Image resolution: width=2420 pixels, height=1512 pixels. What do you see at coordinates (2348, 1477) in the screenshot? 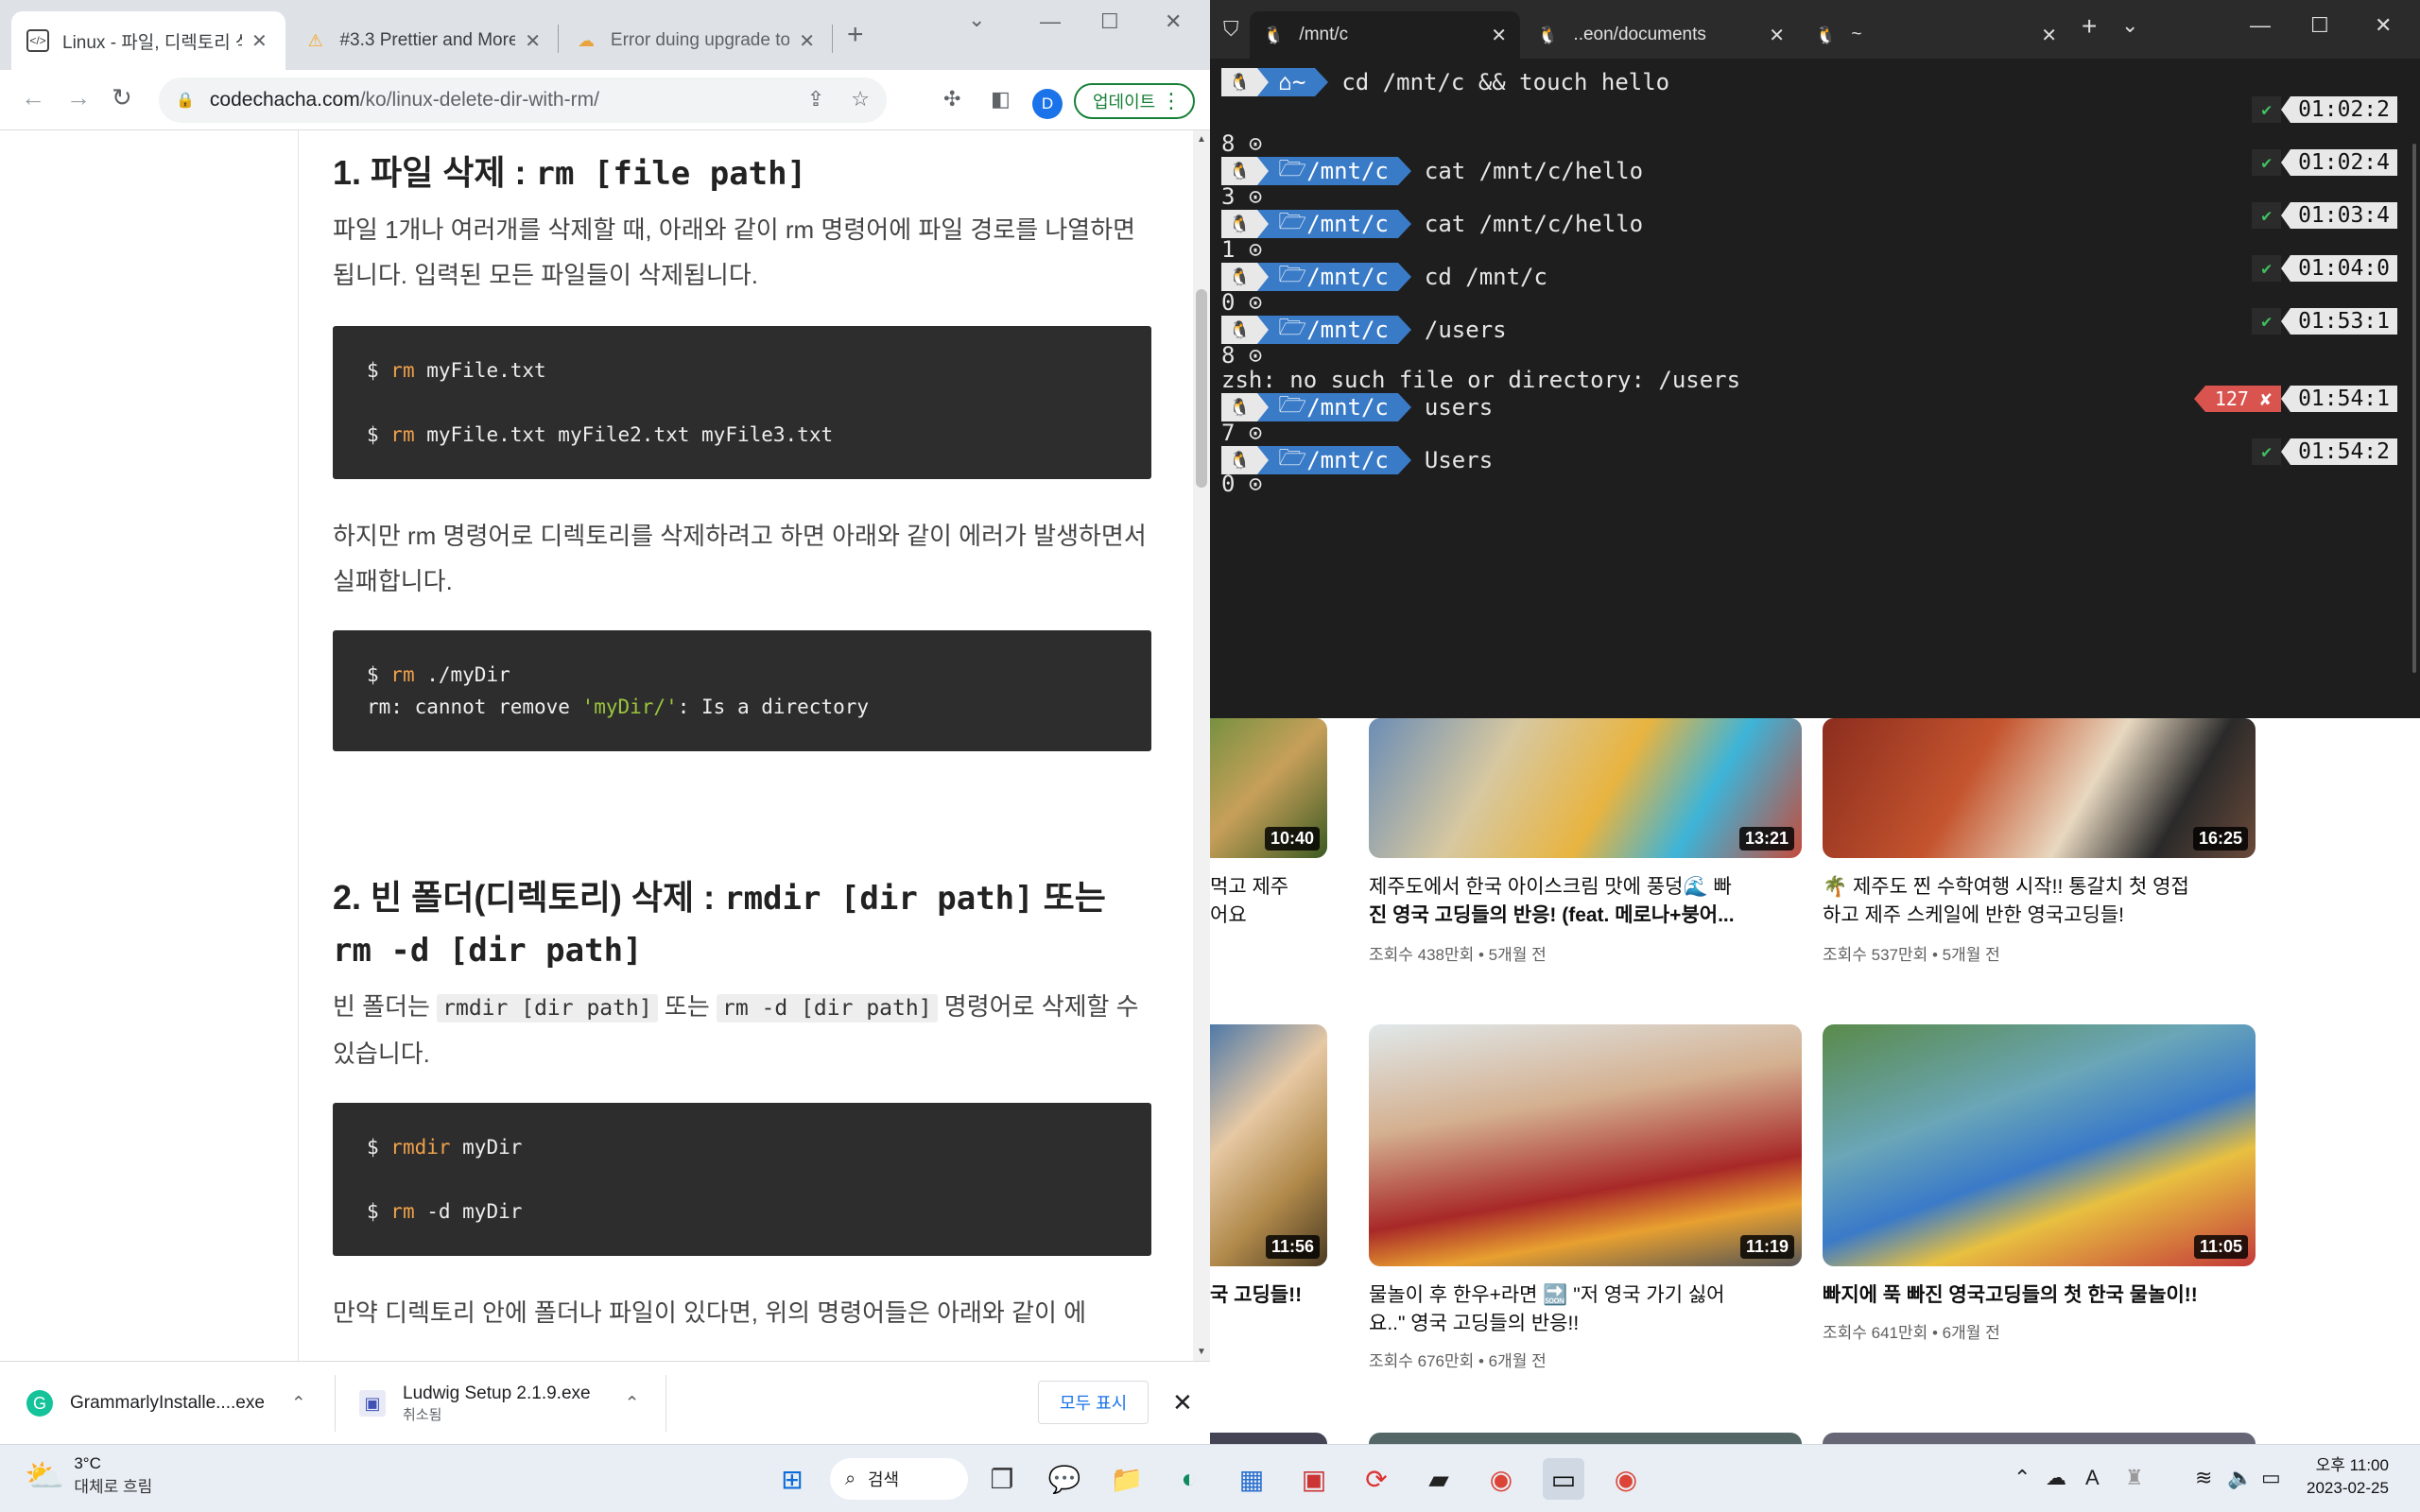
I see `clock: 오후 11:00 2023-02-25` at bounding box center [2348, 1477].